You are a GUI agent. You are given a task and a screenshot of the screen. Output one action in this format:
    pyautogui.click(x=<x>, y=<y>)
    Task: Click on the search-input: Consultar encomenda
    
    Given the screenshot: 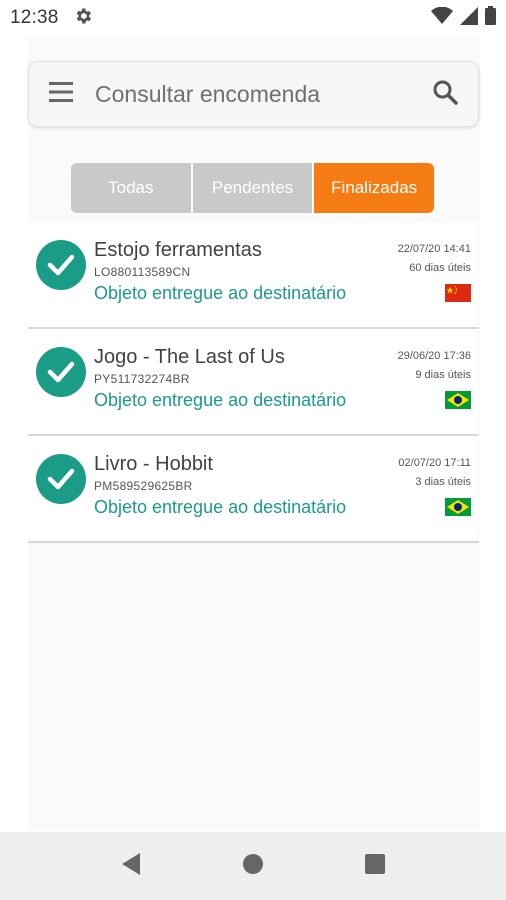 What is the action you would take?
    pyautogui.click(x=263, y=94)
    